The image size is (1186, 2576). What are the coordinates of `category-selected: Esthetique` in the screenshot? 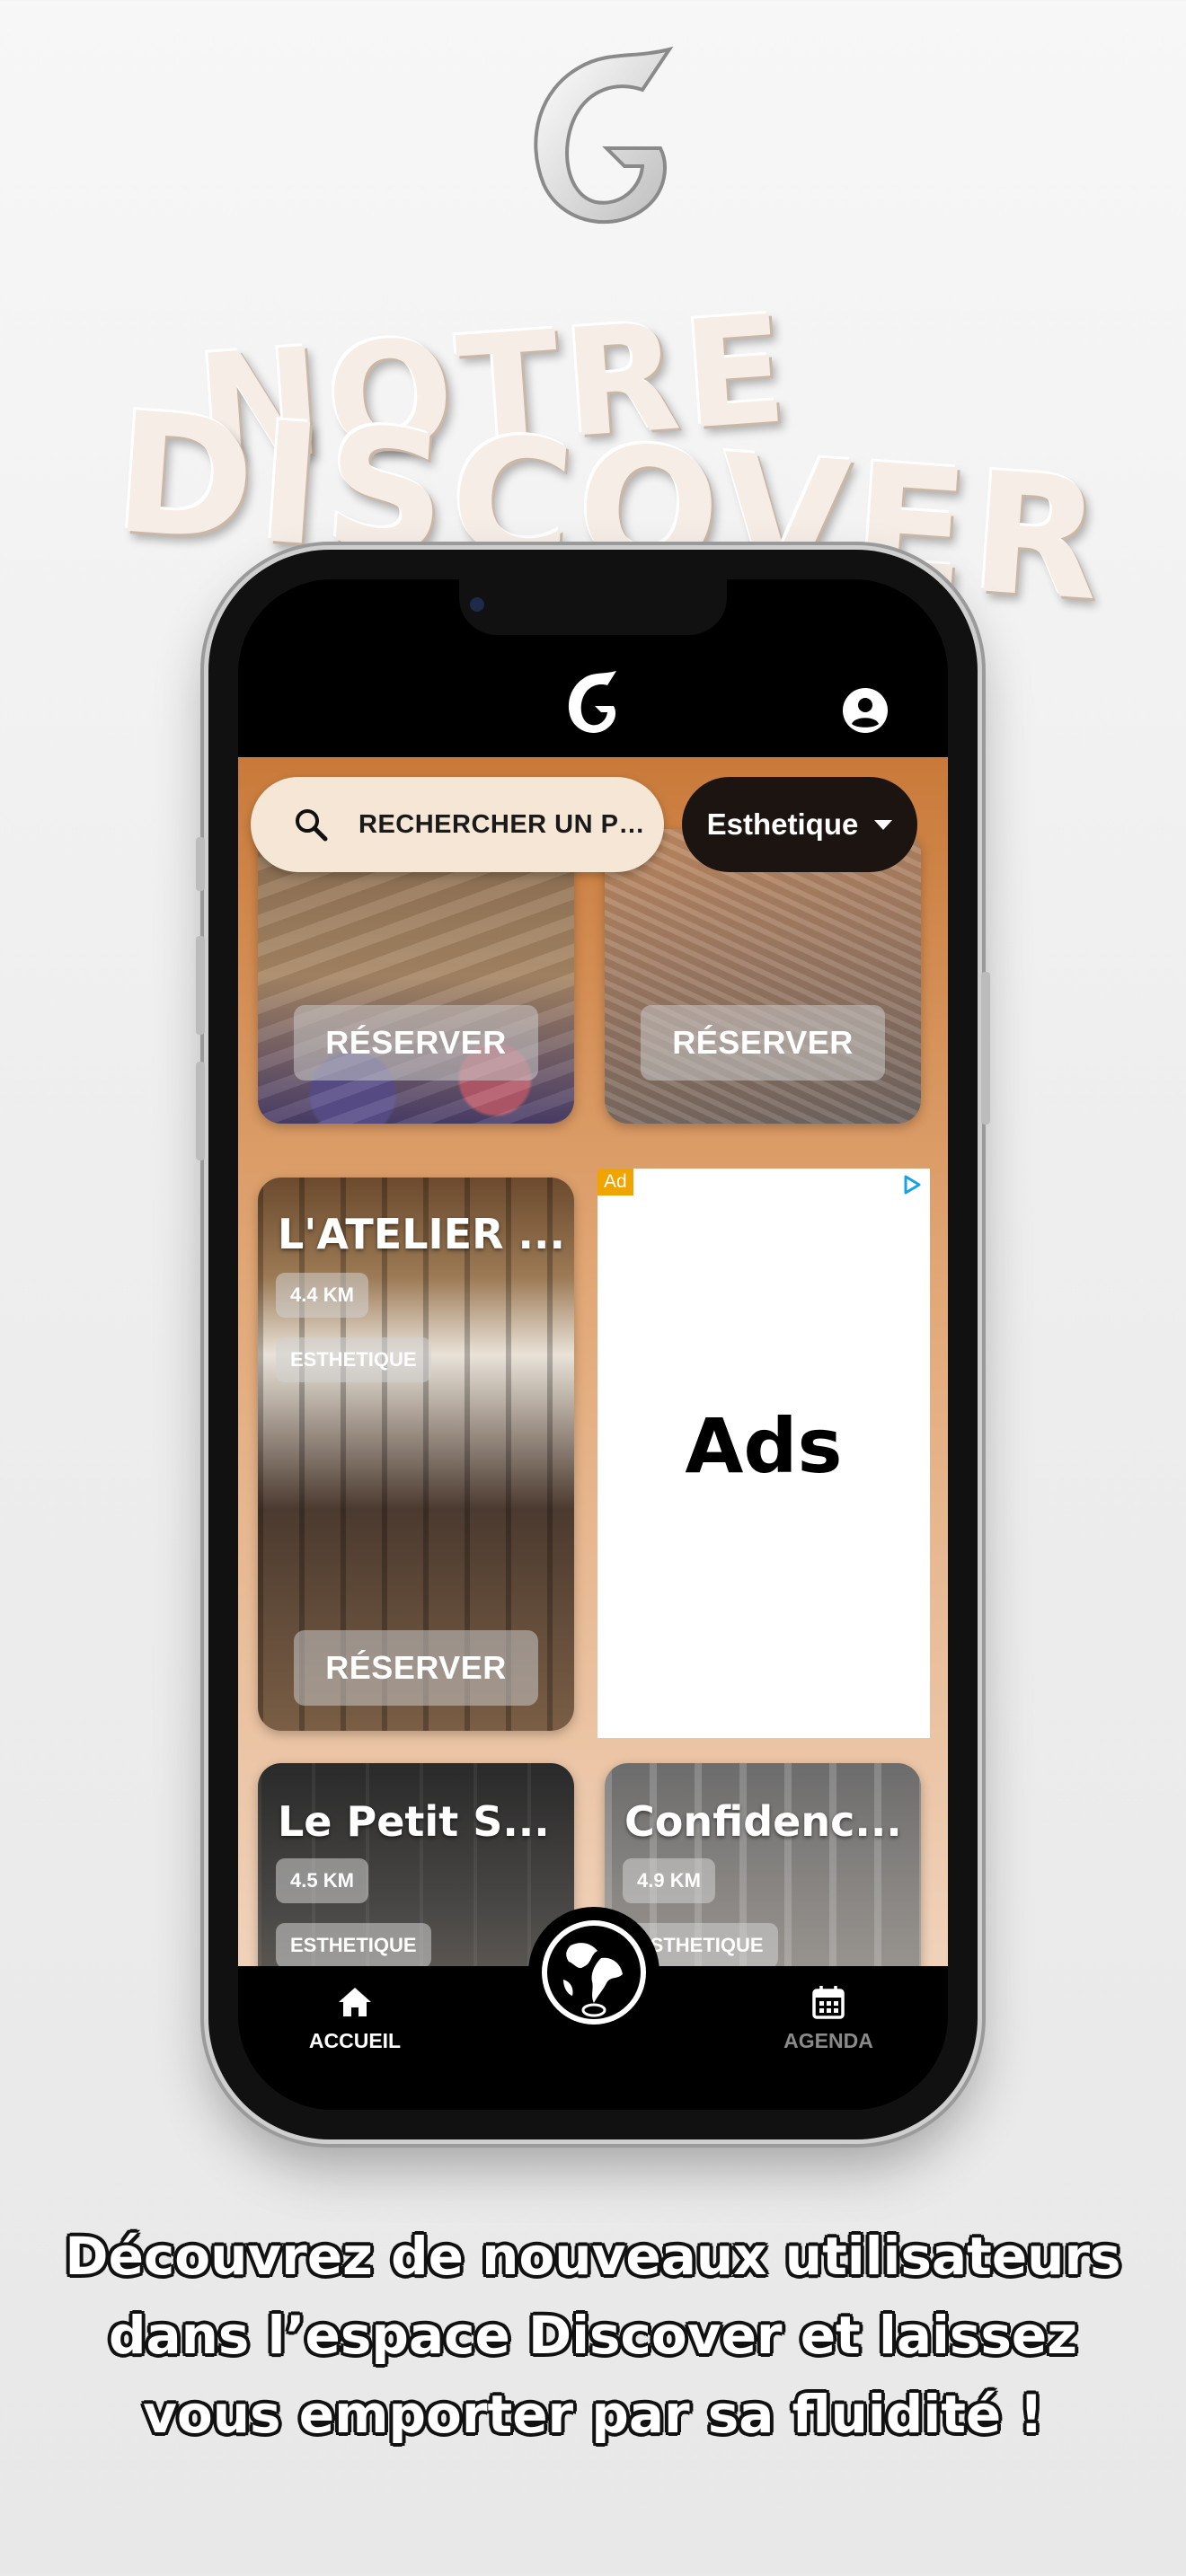 It's located at (782, 824).